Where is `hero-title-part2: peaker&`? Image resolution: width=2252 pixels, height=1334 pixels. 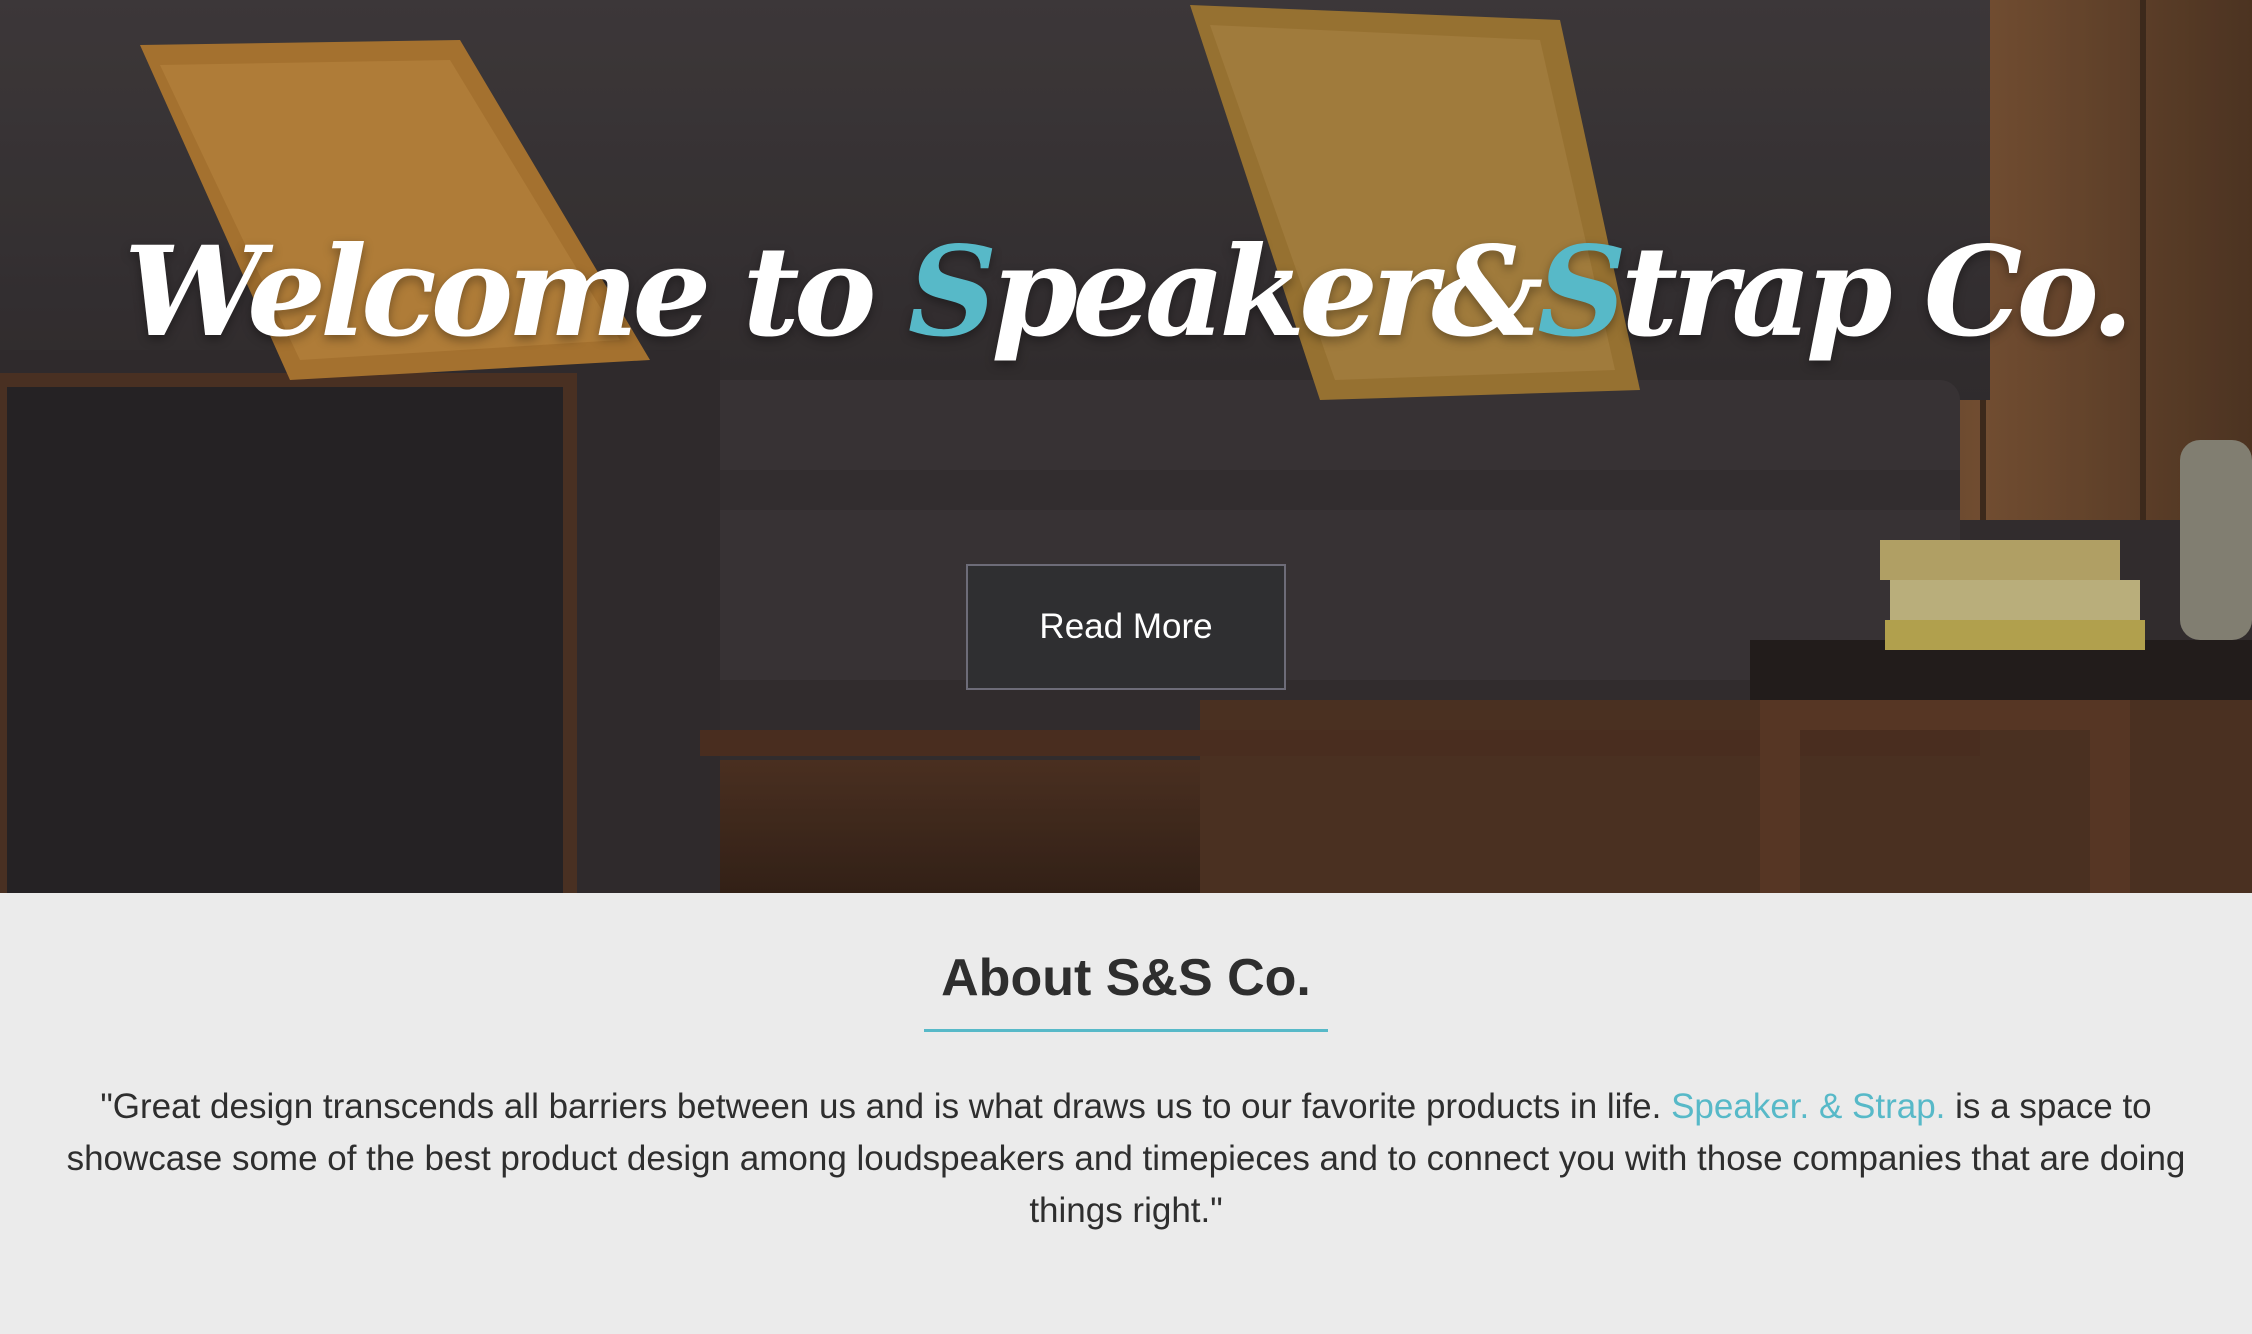 hero-title-part2: peaker& is located at coordinates (1267, 292).